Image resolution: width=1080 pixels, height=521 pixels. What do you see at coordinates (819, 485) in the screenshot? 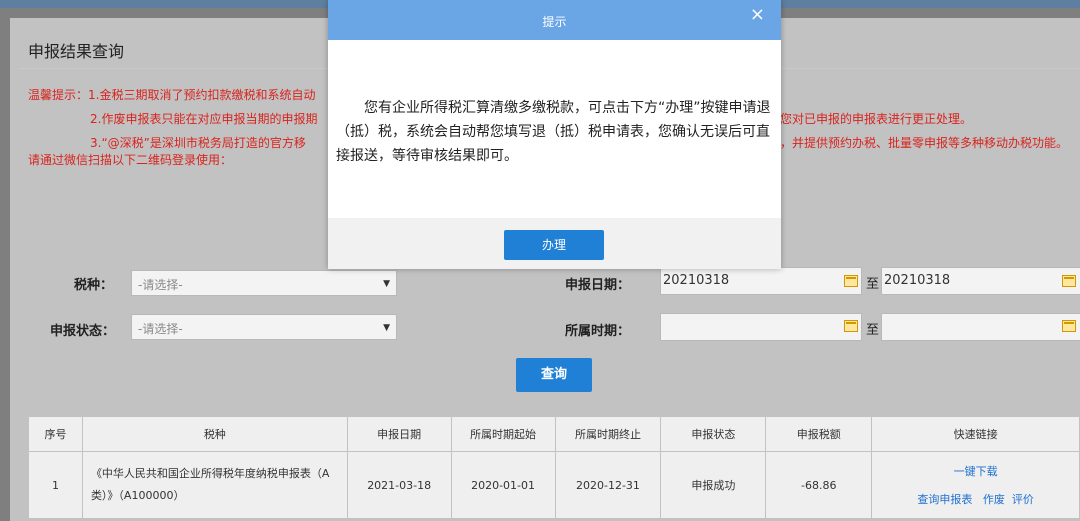
I see `cell-amount: -68.86` at bounding box center [819, 485].